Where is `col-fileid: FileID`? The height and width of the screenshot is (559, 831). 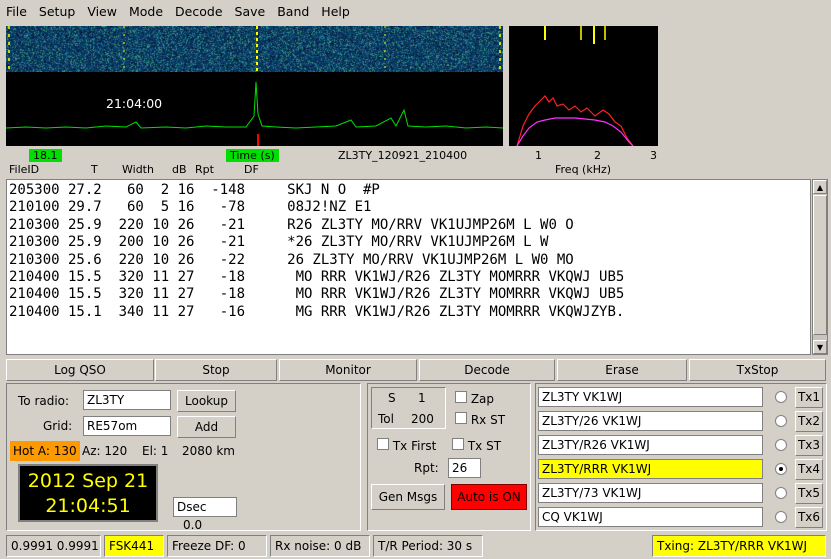
col-fileid: FileID is located at coordinates (24, 169).